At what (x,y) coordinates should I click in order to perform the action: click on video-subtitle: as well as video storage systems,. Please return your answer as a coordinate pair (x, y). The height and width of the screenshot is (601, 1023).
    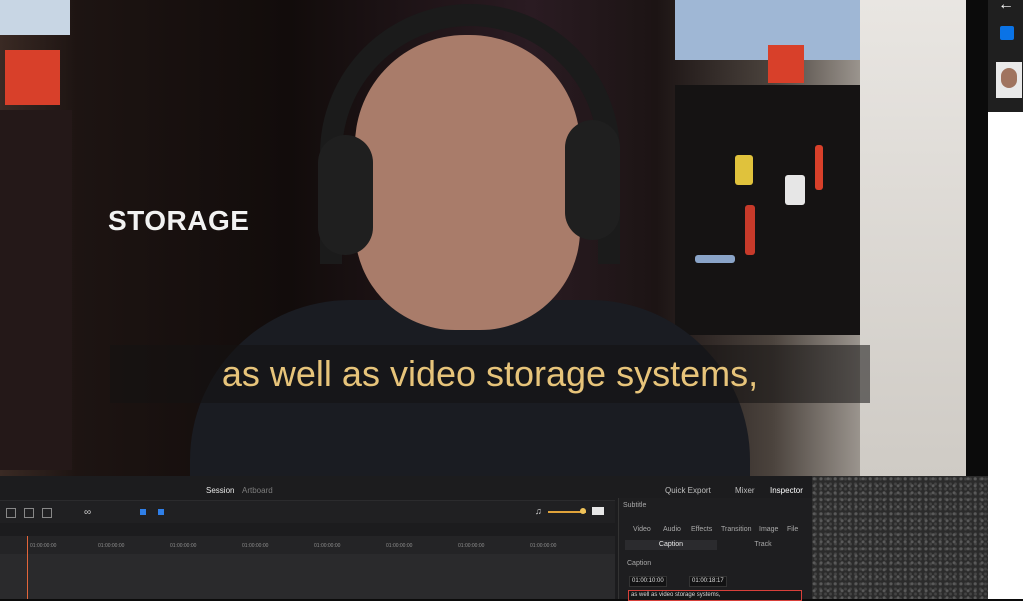
    Looking at the image, I should click on (490, 373).